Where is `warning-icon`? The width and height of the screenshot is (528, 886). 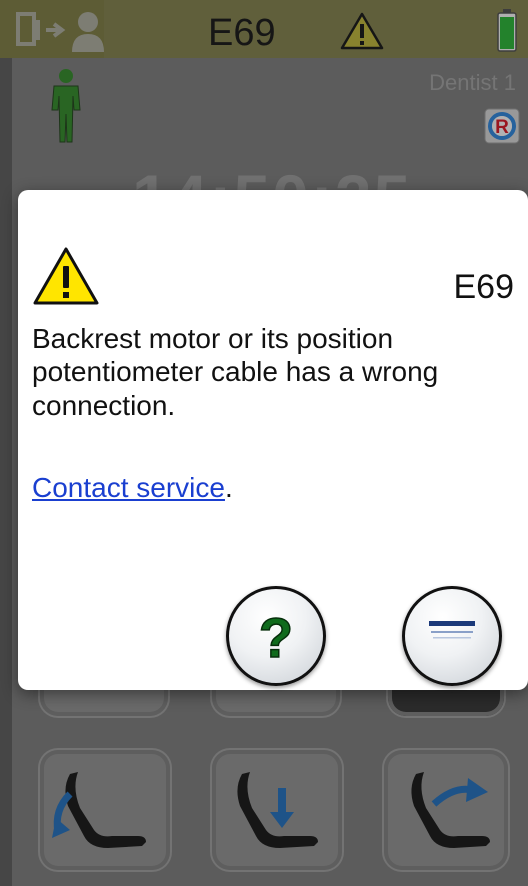
warning-icon is located at coordinates (66, 276).